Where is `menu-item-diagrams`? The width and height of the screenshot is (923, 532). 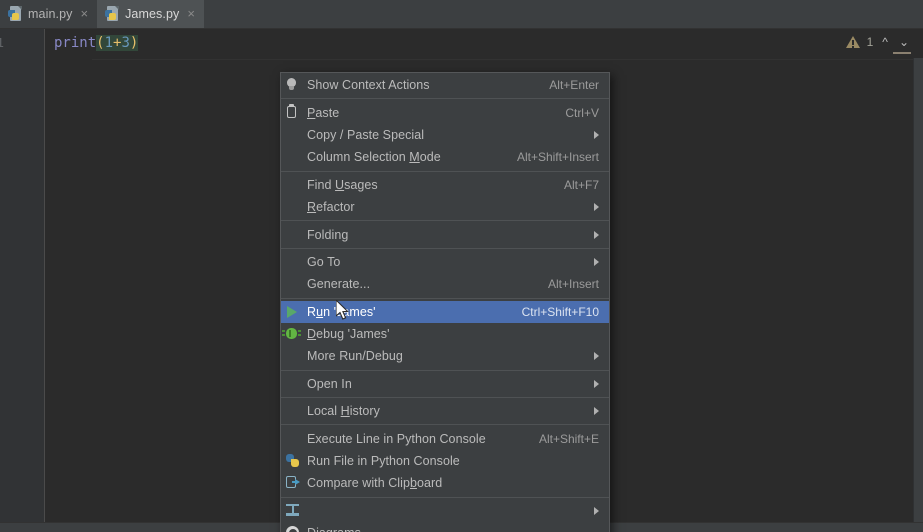 menu-item-diagrams is located at coordinates (445, 511).